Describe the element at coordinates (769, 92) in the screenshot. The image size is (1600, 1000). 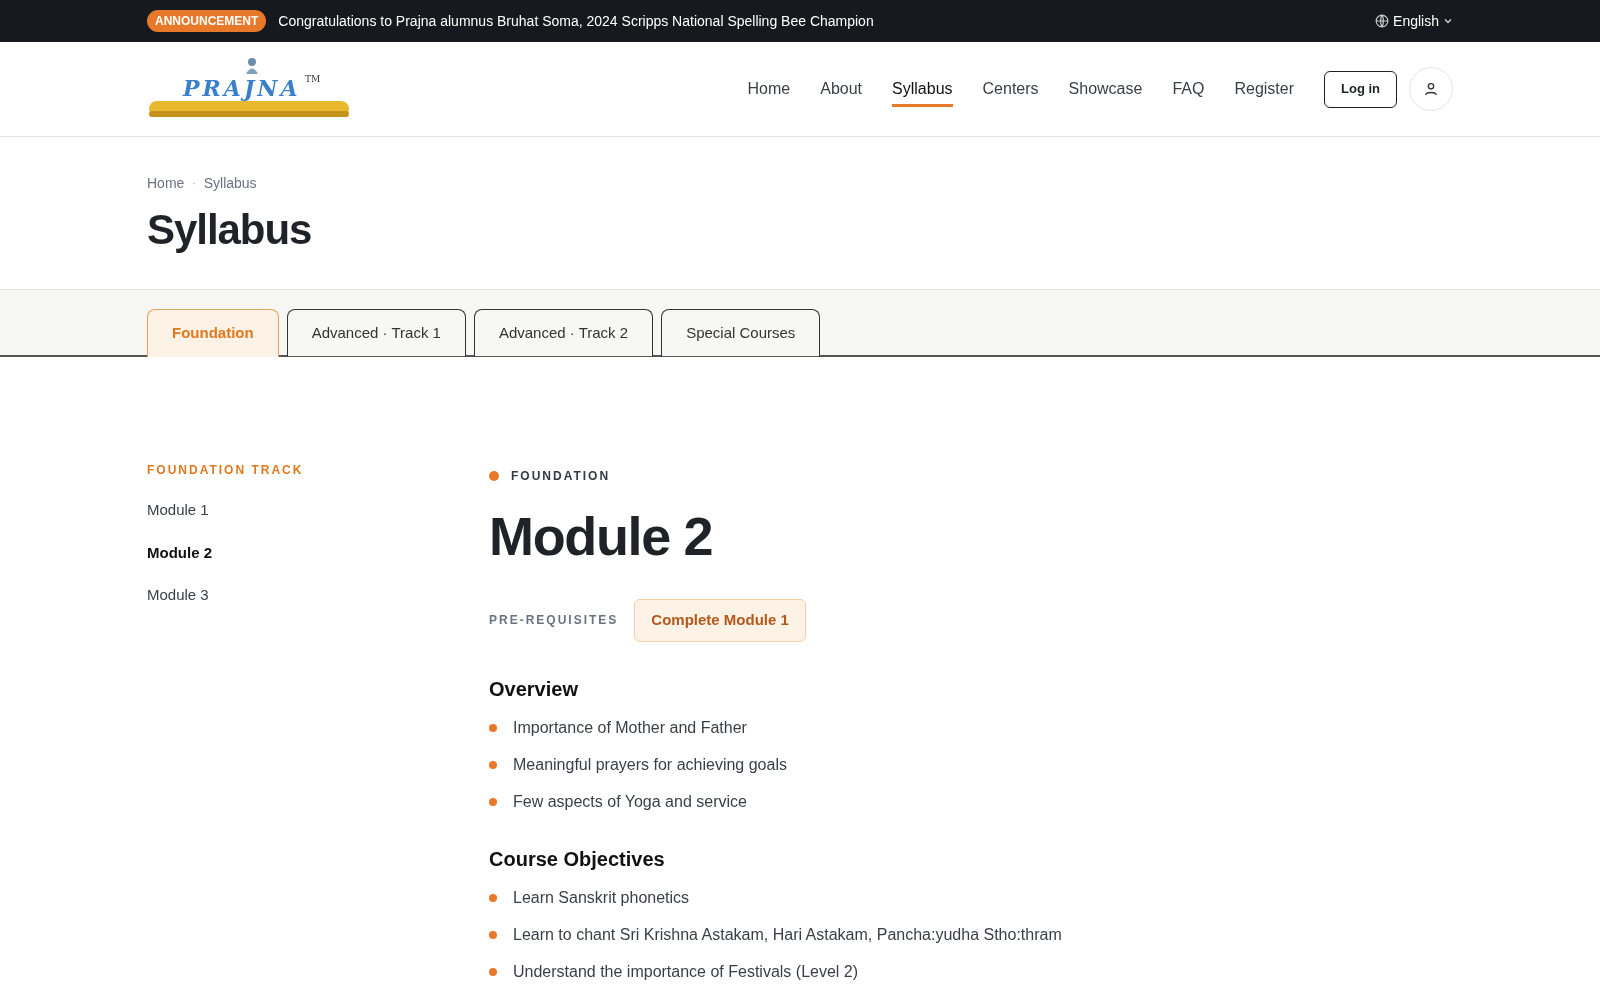
I see `nav-link: Home` at that location.